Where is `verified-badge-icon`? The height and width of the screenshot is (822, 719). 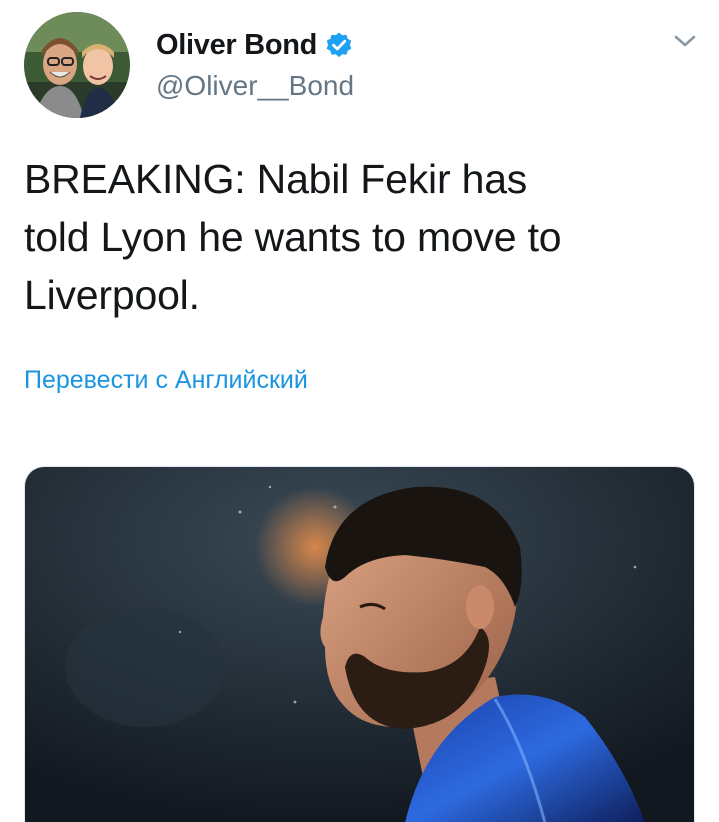
verified-badge-icon is located at coordinates (339, 45).